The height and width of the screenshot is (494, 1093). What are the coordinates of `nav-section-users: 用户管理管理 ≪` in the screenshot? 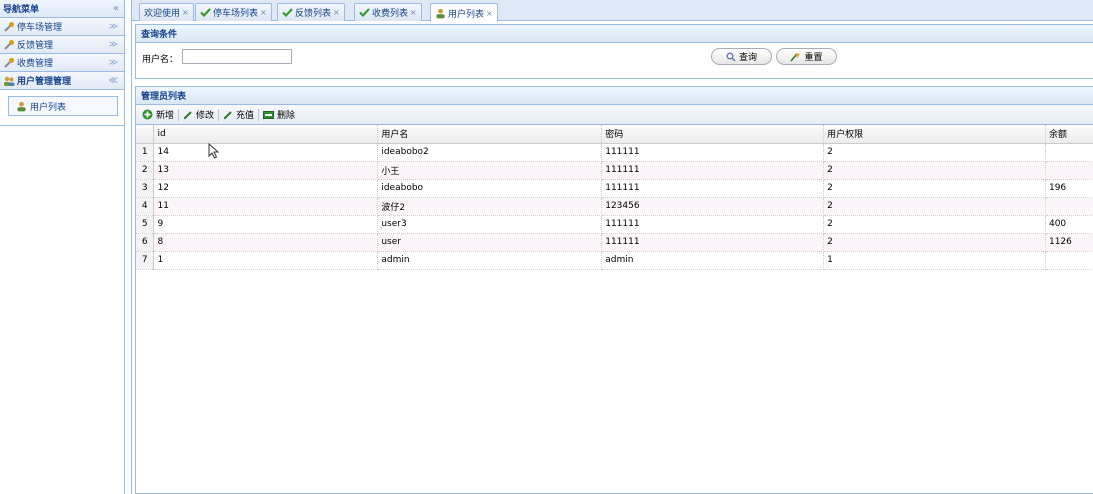 It's located at (62, 81).